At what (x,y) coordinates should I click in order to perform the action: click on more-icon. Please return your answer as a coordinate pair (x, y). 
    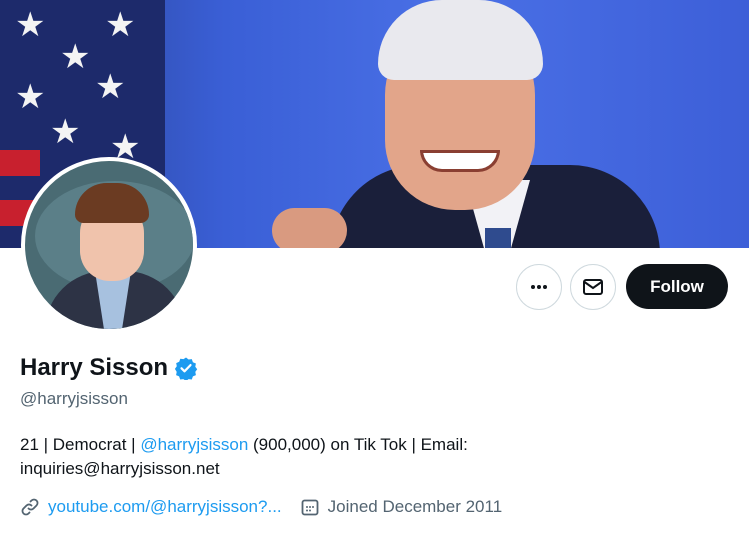
    Looking at the image, I should click on (539, 287).